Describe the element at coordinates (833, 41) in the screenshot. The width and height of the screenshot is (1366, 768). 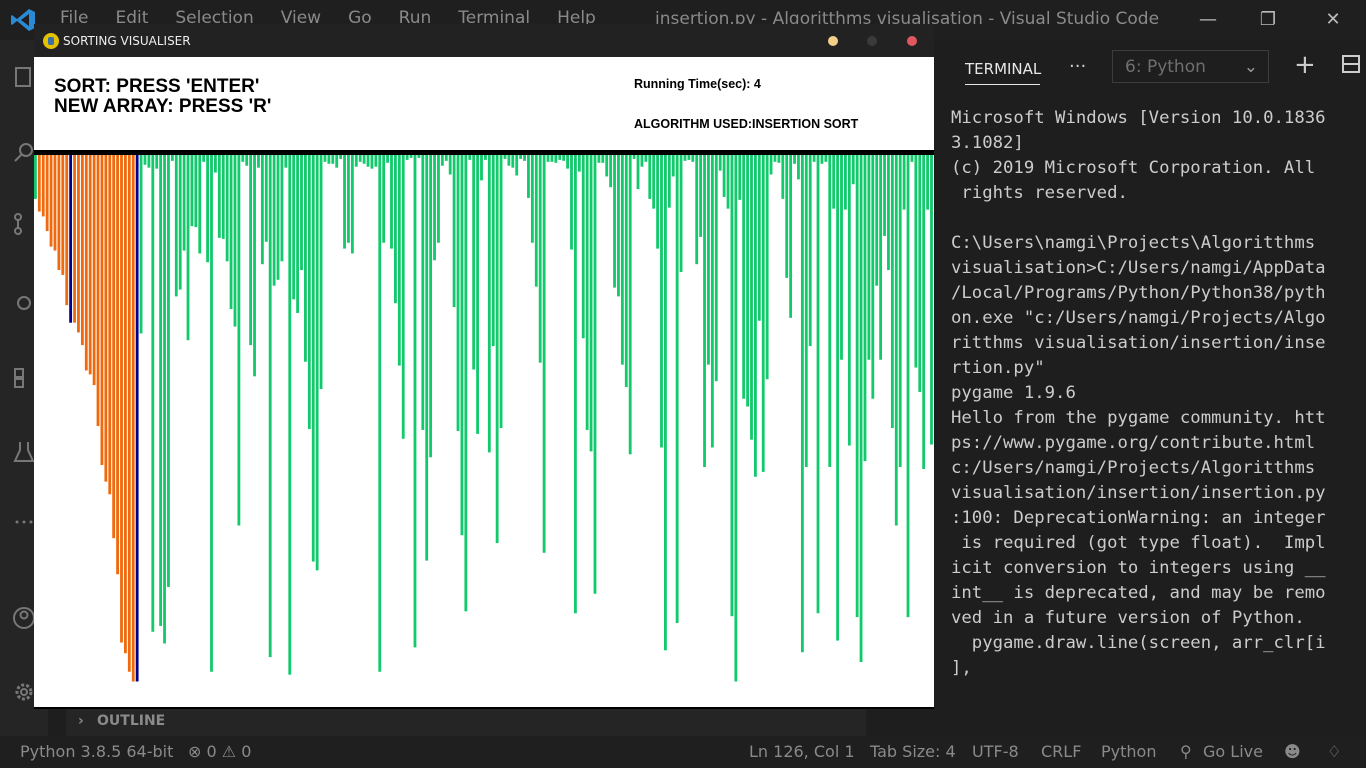
I see `minimize-dot-icon` at that location.